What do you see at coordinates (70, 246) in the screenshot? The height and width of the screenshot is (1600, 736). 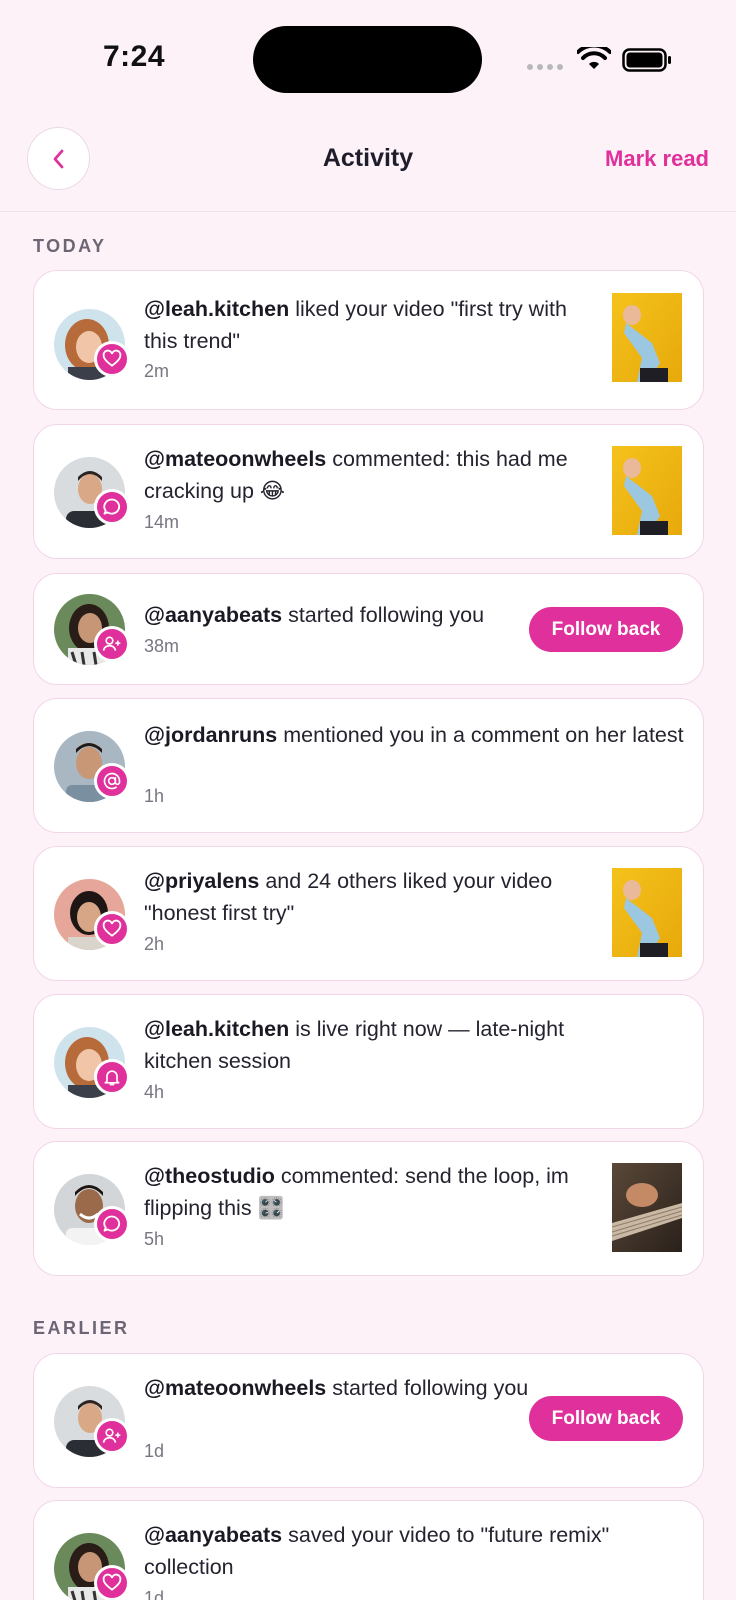 I see `section-today-label: TODAY` at bounding box center [70, 246].